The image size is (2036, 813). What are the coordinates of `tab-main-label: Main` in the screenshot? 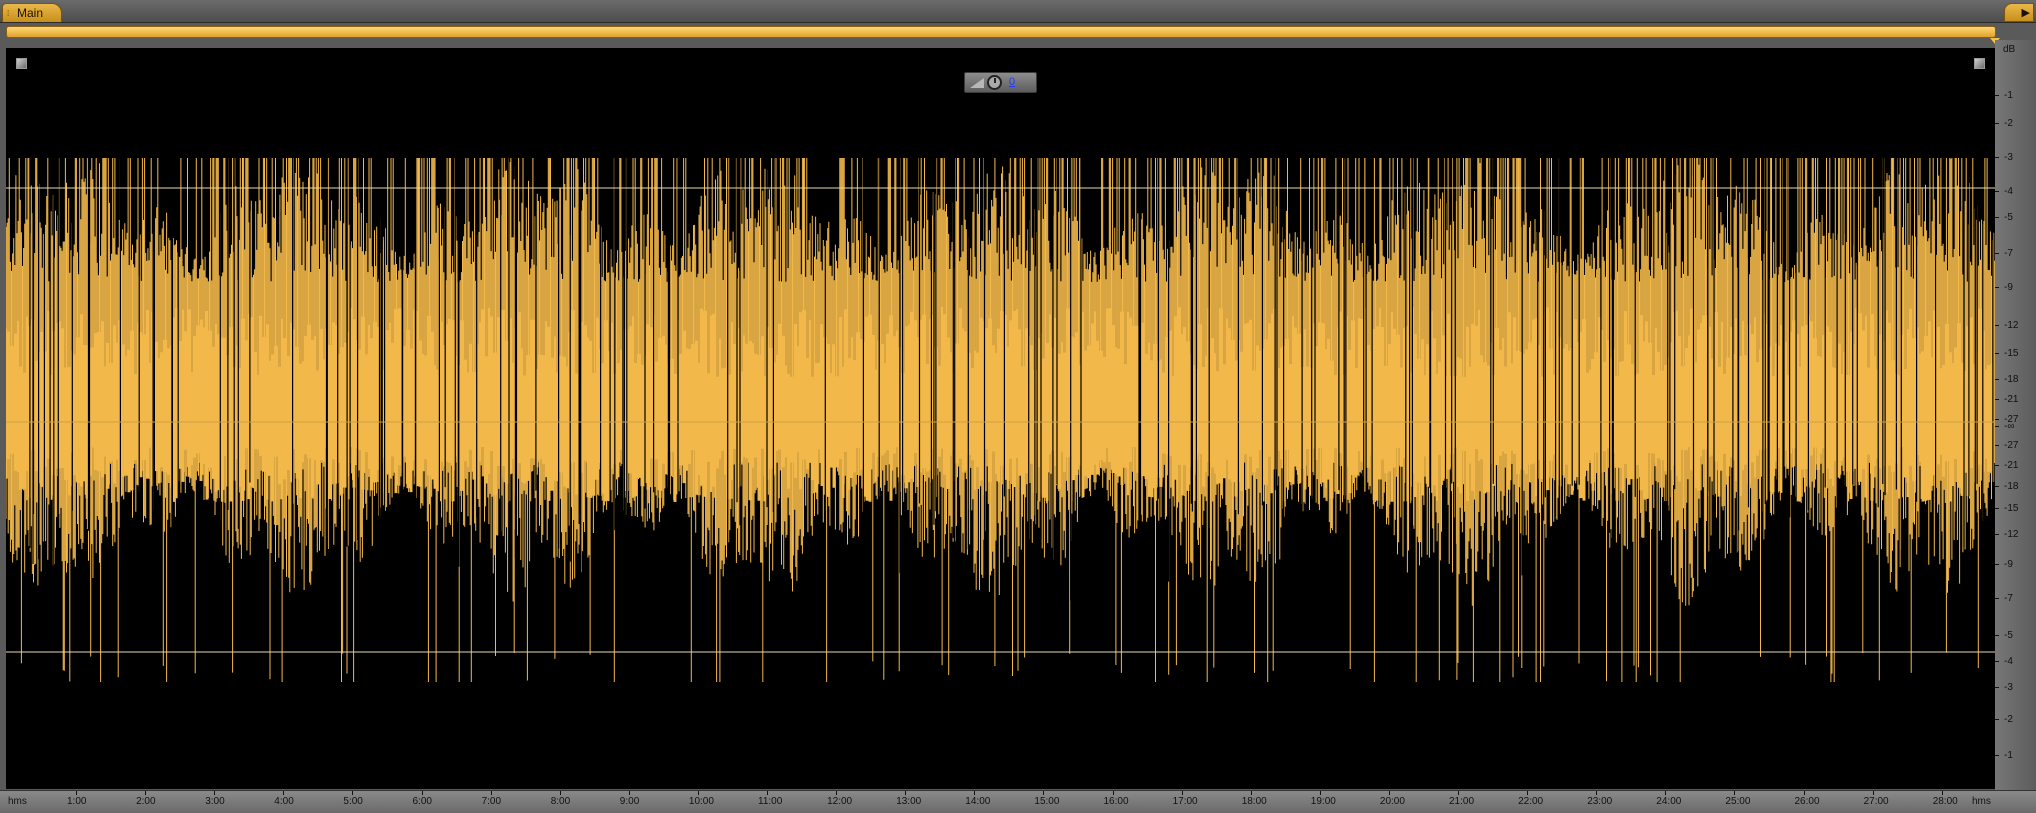 It's located at (30, 13).